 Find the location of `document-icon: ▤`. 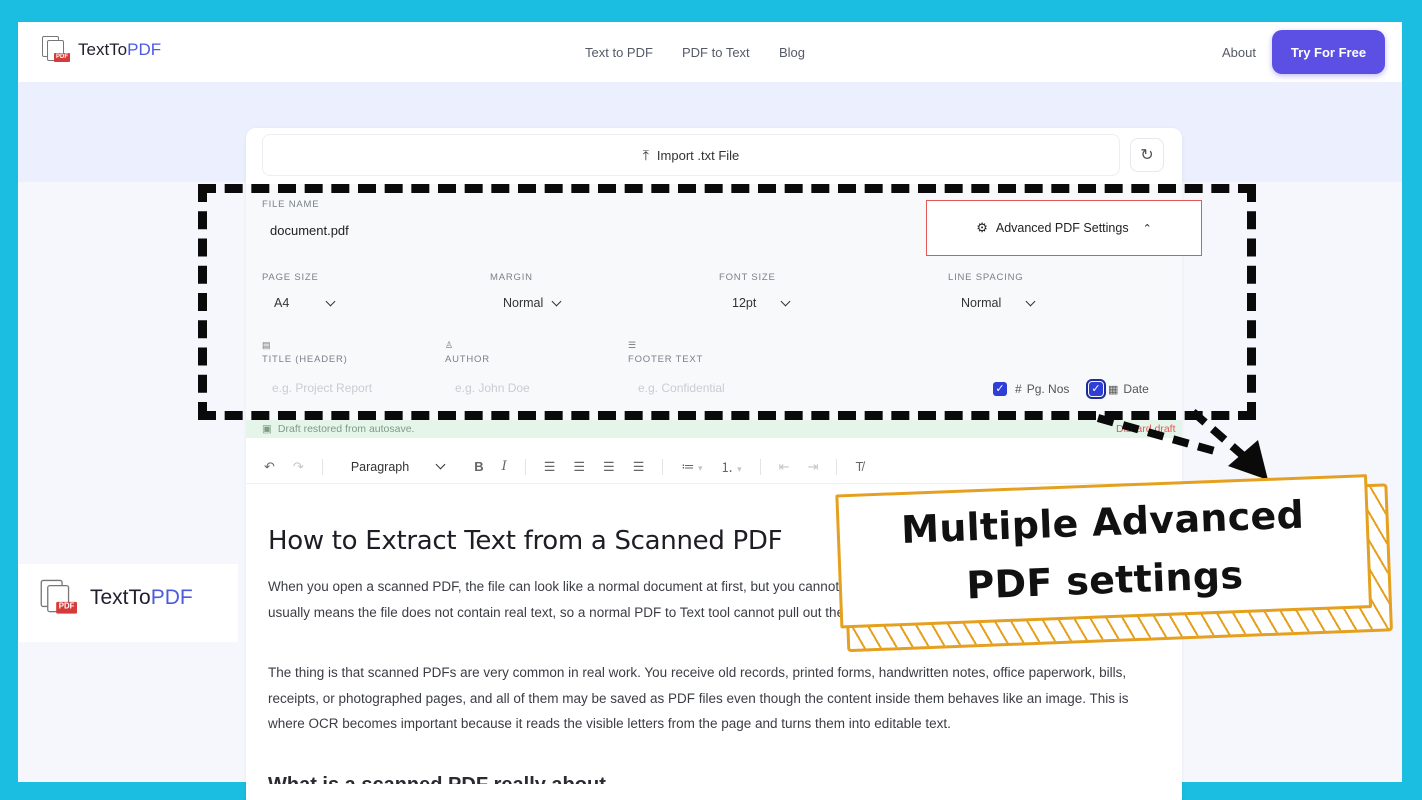

document-icon: ▤ is located at coordinates (266, 345).